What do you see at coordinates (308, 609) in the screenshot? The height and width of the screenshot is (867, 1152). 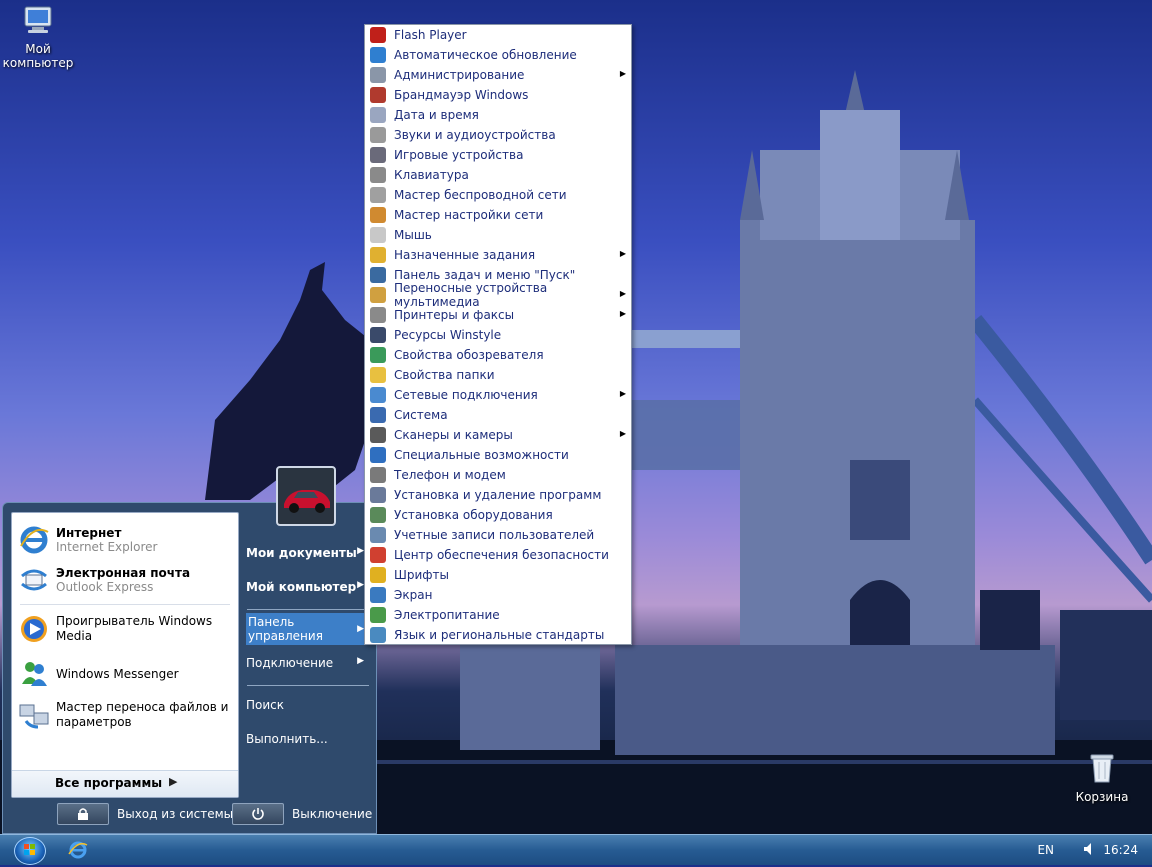 I see `right-separator` at bounding box center [308, 609].